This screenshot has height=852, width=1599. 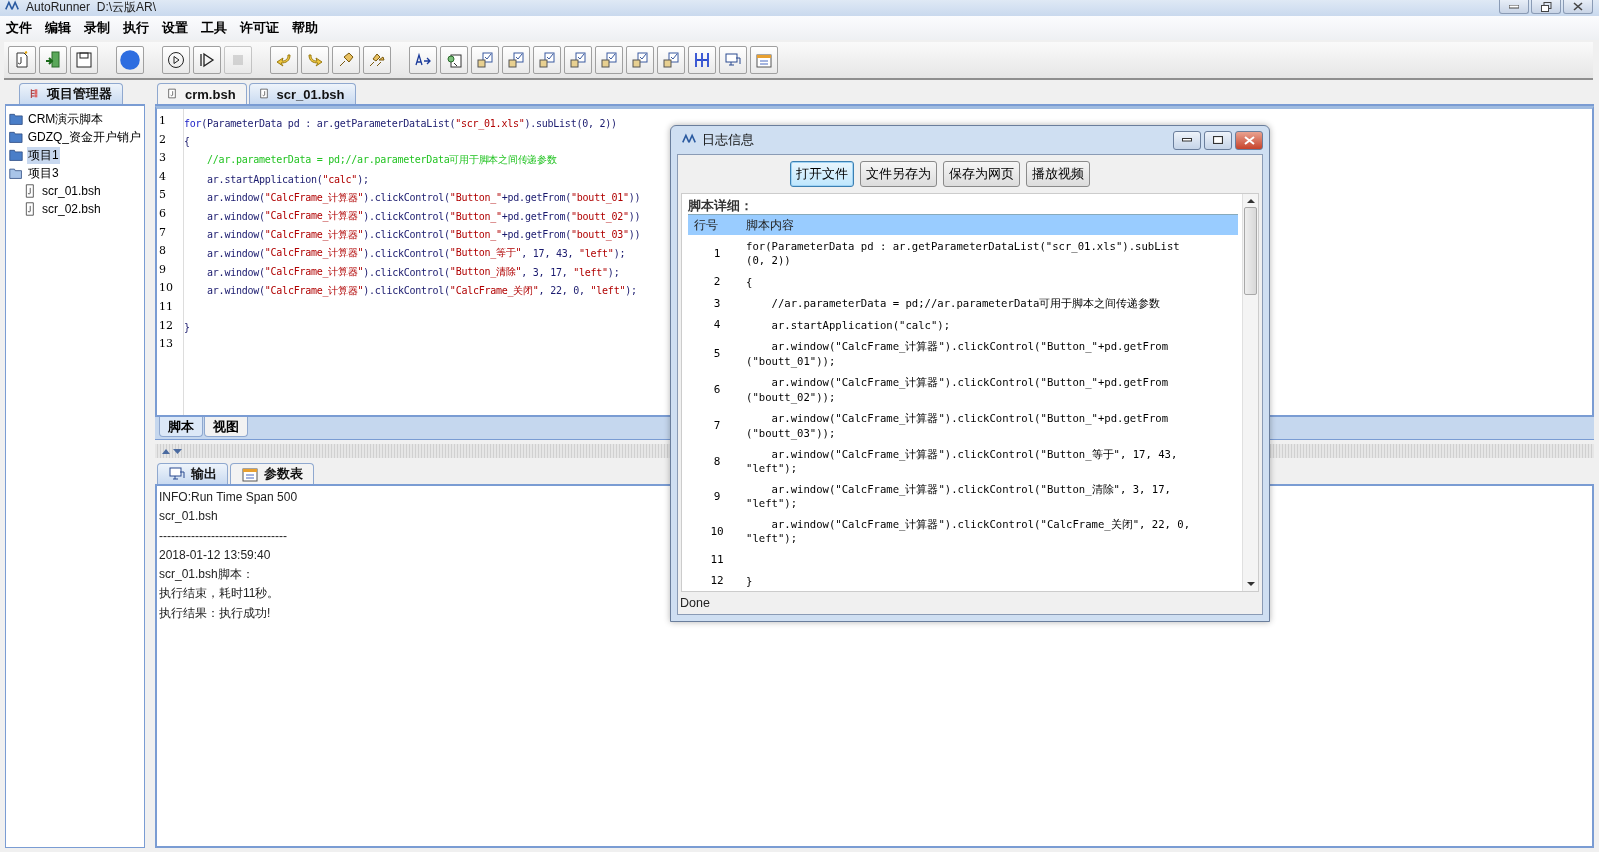 What do you see at coordinates (562, 291) in the screenshot?
I see `code-text: , 22, 0,` at bounding box center [562, 291].